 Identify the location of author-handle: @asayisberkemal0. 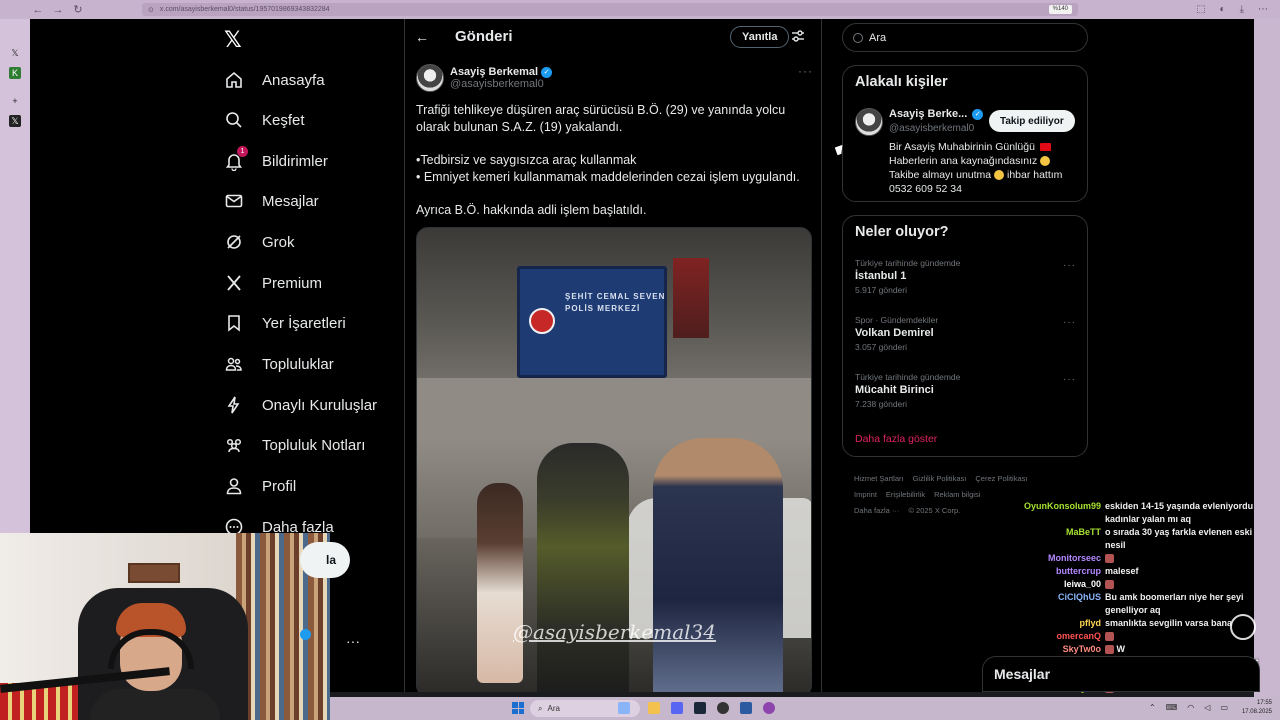
(501, 84).